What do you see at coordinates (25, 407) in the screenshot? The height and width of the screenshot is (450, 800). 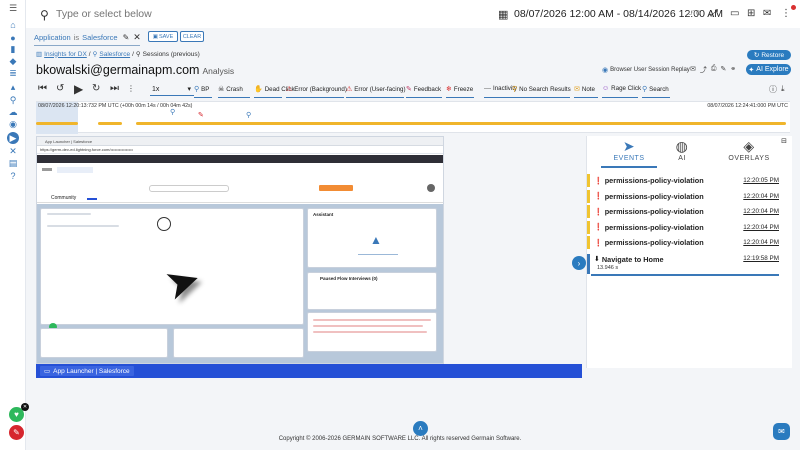 I see `feedback-close-button: ✕` at bounding box center [25, 407].